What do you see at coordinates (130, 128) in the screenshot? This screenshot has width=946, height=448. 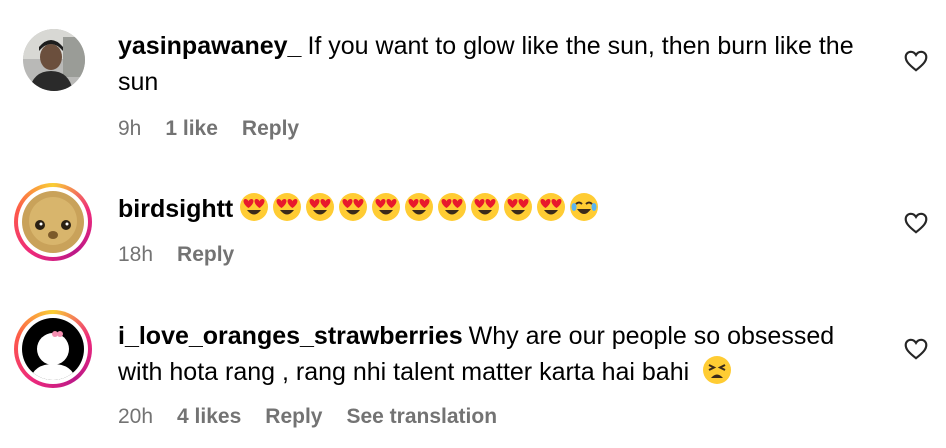 I see `comment-time: 9h` at bounding box center [130, 128].